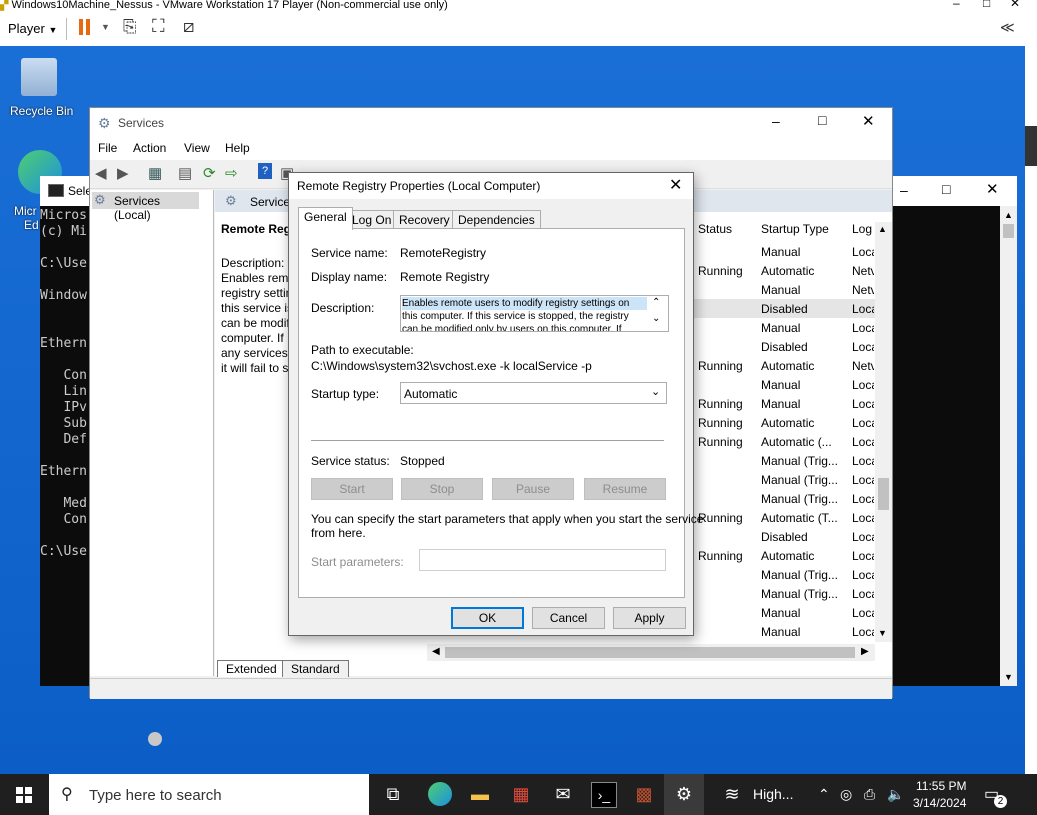 The image size is (1037, 815). Describe the element at coordinates (325, 218) in the screenshot. I see `tab-general: General` at that location.